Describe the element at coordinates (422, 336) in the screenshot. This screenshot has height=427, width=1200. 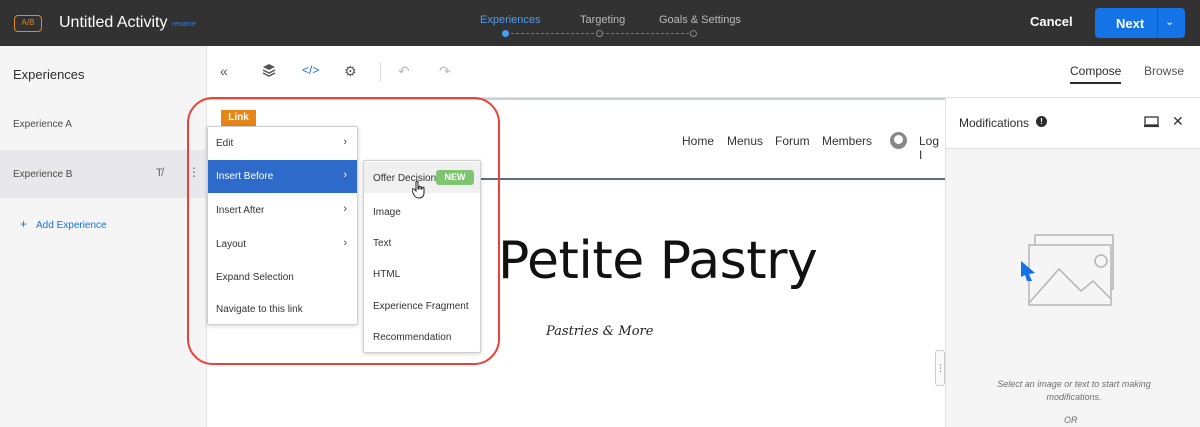
I see `submenu-item-recommendation: Recommendation` at that location.